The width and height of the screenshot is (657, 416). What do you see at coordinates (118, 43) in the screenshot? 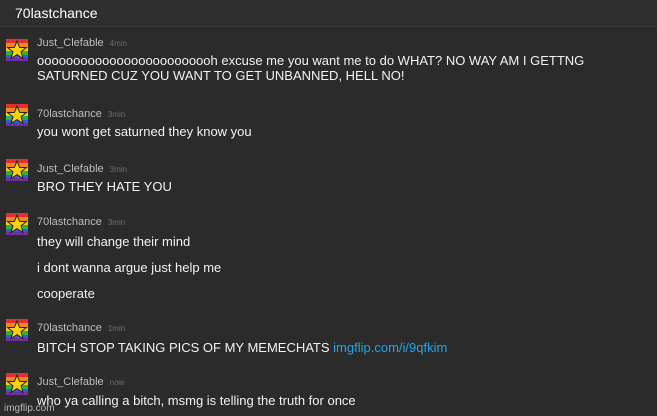
I see `timestamp: 4min` at bounding box center [118, 43].